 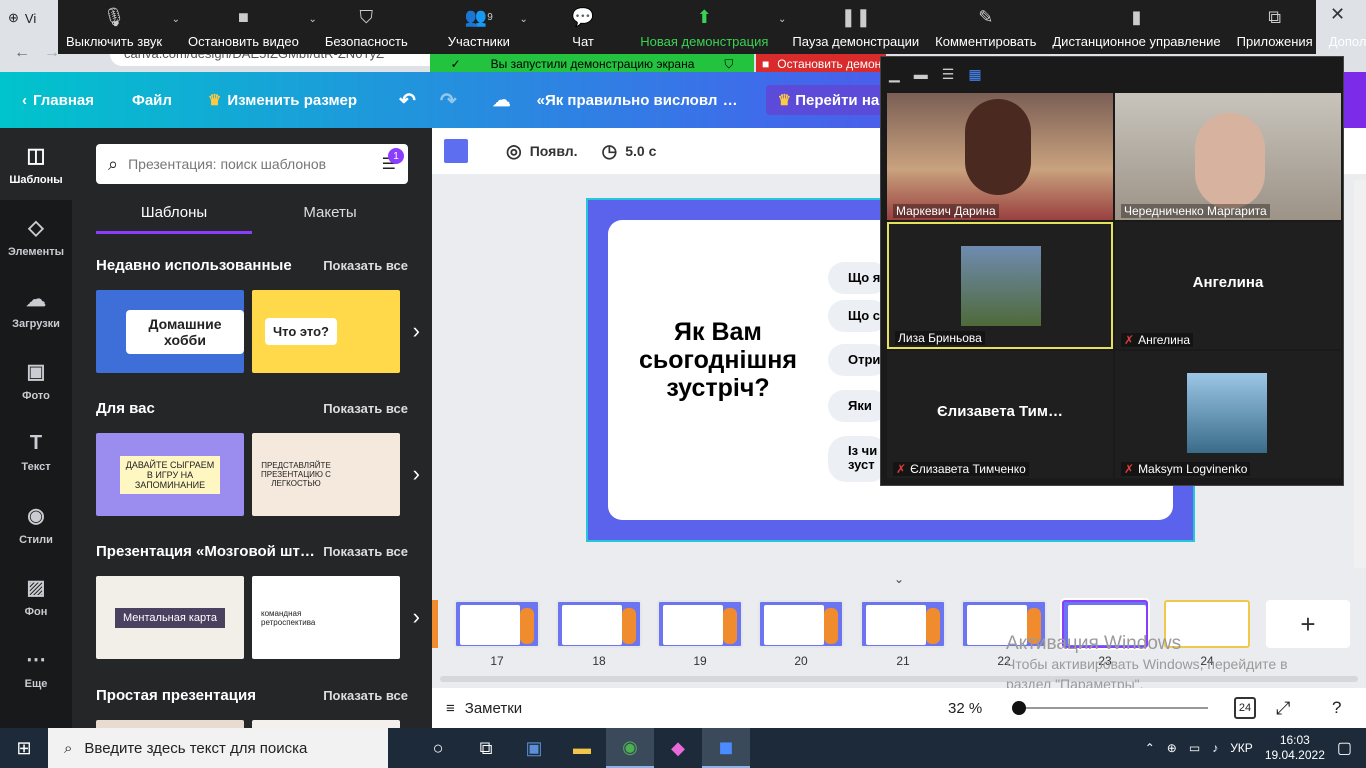 What do you see at coordinates (36, 524) in the screenshot?
I see `rail-styles: ◉ Стили` at bounding box center [36, 524].